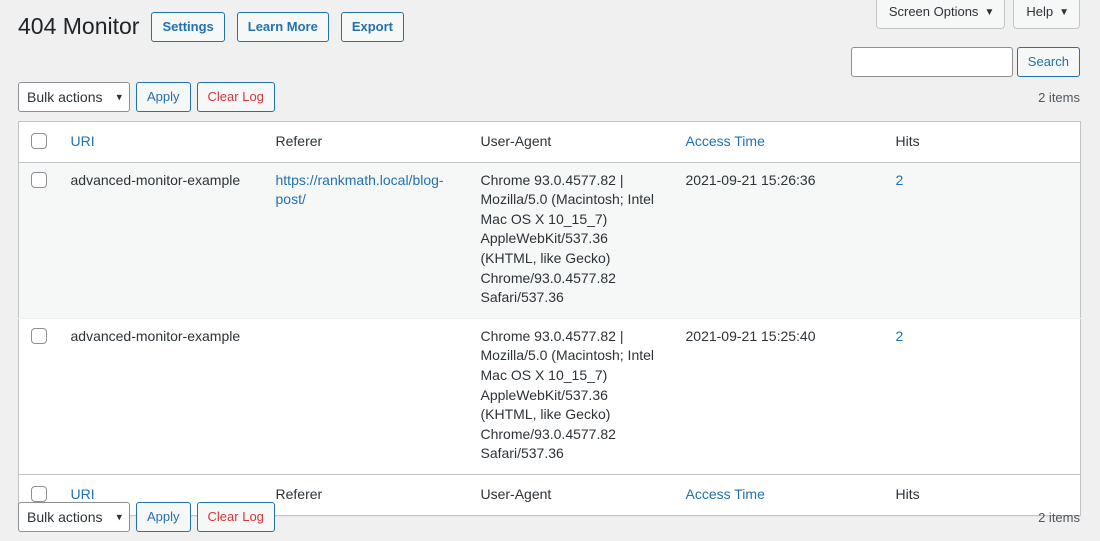 This screenshot has height=541, width=1100. Describe the element at coordinates (725, 494) in the screenshot. I see `sort-access-time-link-bottom: Access Time` at that location.